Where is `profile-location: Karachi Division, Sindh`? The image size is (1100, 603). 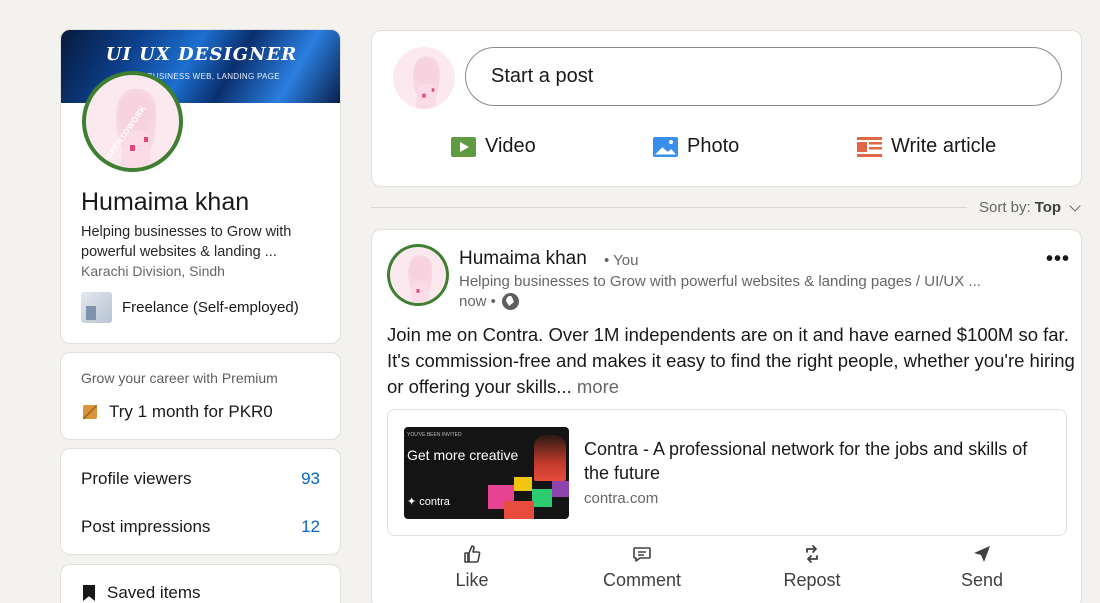 profile-location: Karachi Division, Sindh is located at coordinates (153, 271).